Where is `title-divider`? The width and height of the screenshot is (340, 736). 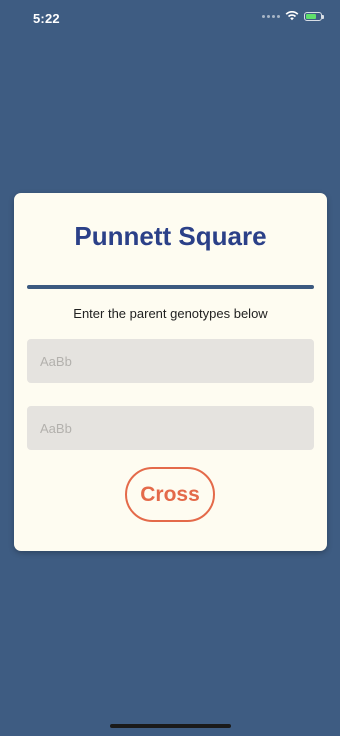
title-divider is located at coordinates (170, 287).